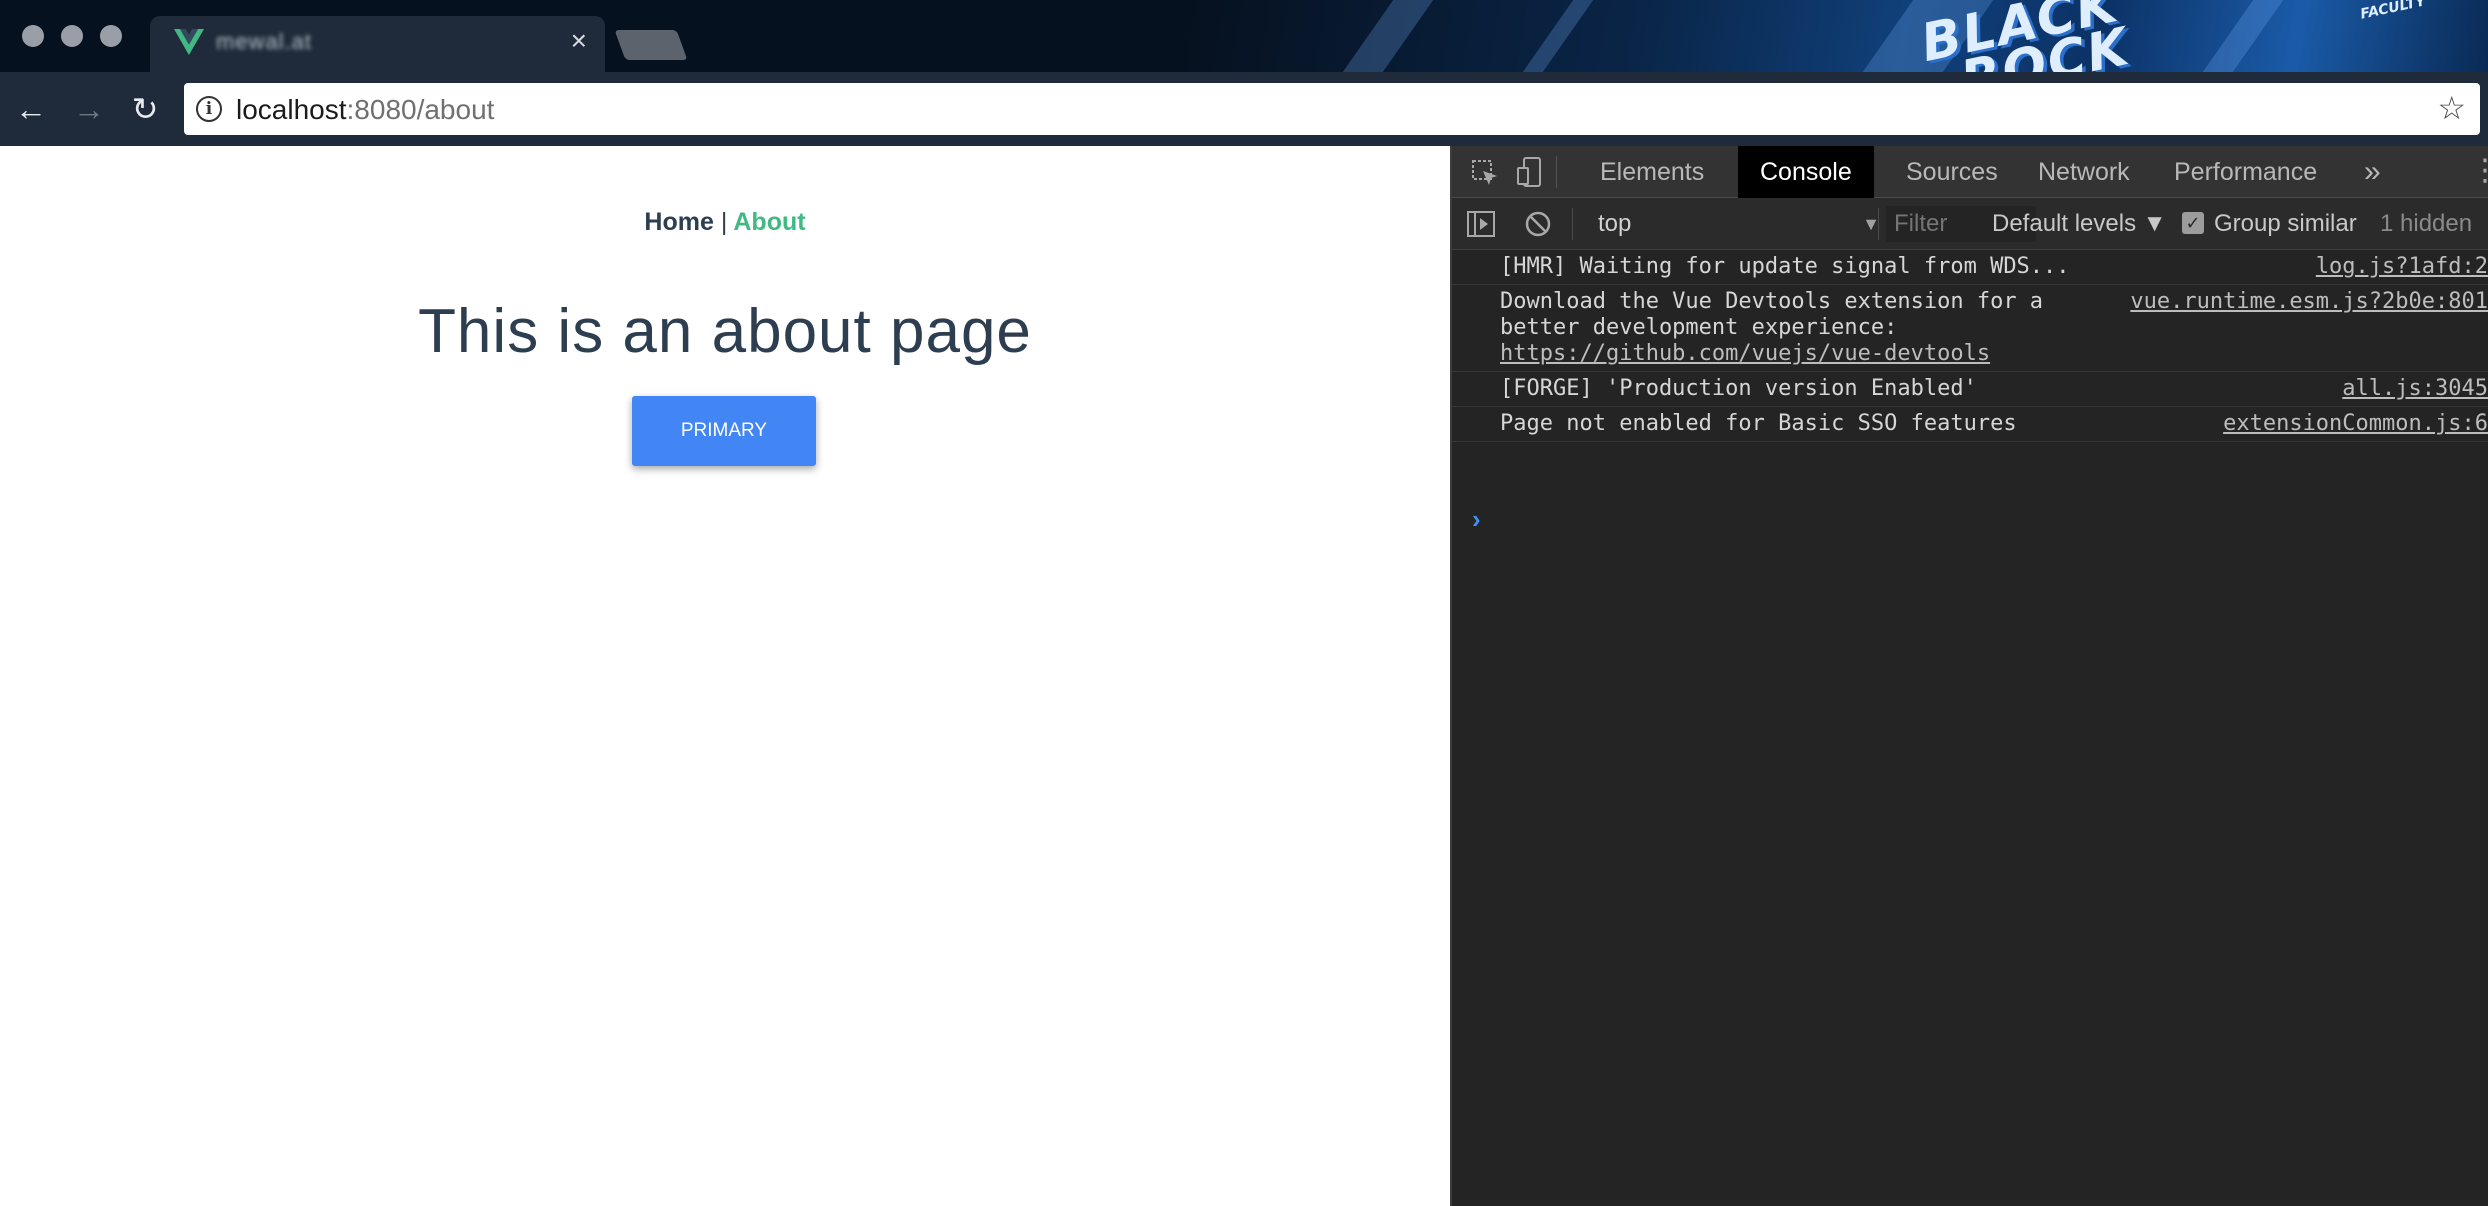 The width and height of the screenshot is (2488, 1206). I want to click on inspect-element-icon, so click(1485, 173).